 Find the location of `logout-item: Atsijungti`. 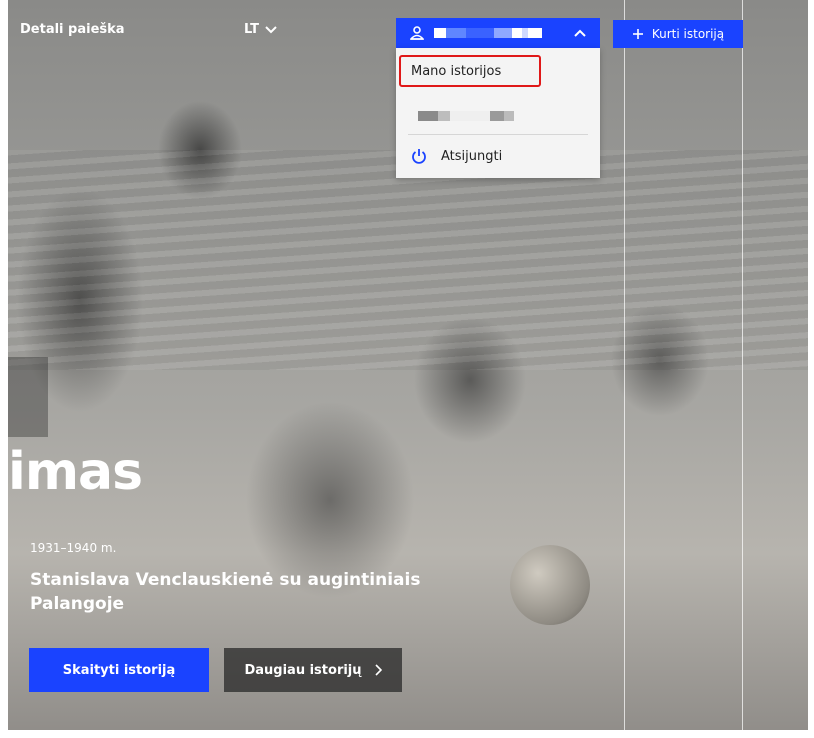

logout-item: Atsijungti is located at coordinates (456, 156).